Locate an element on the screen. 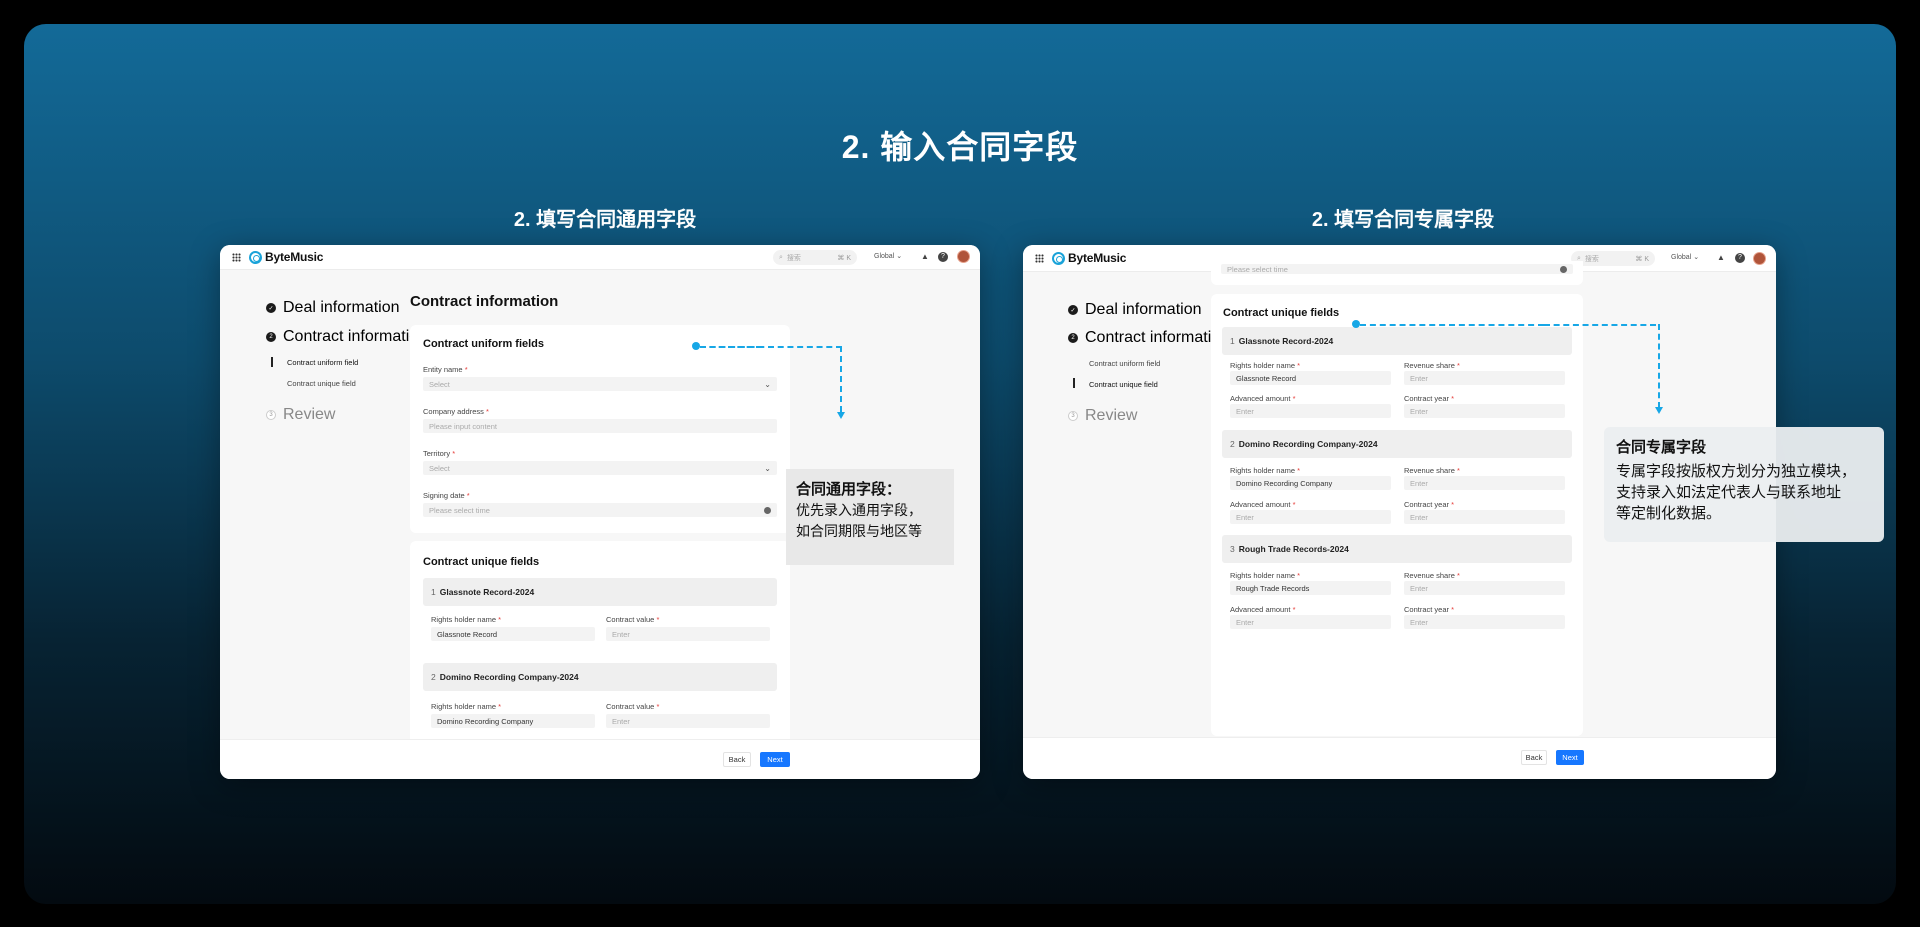 The width and height of the screenshot is (1920, 927). right-subtitle: 2. 填写合同专属字段 is located at coordinates (1403, 220).